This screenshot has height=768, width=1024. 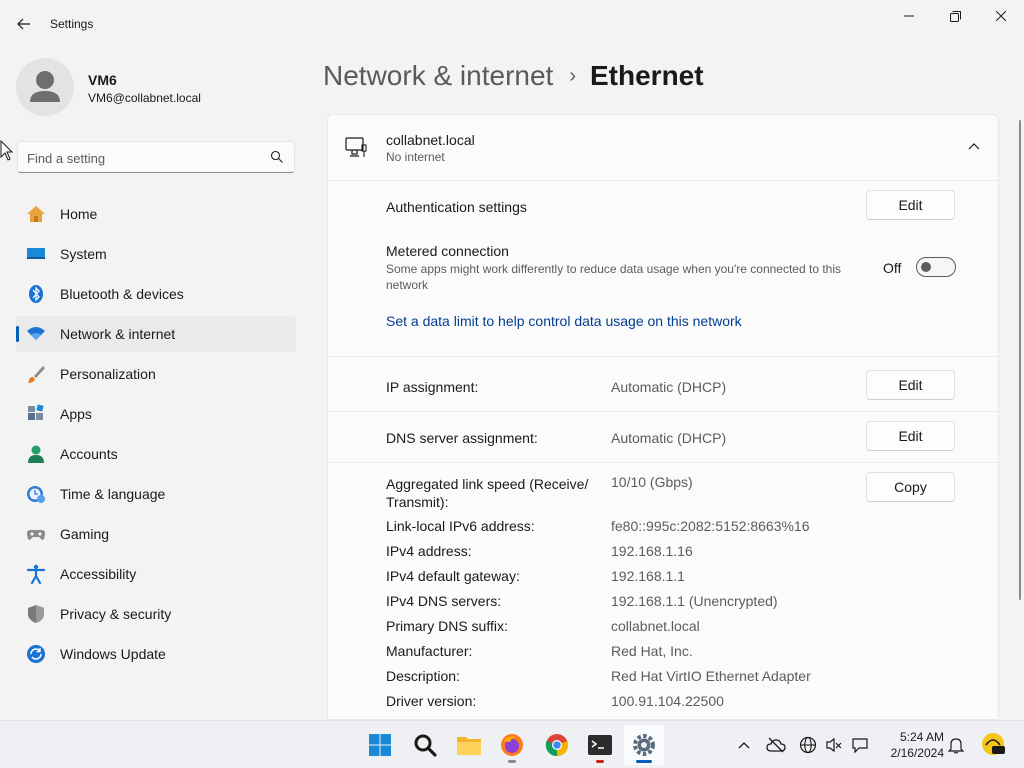 What do you see at coordinates (993, 744) in the screenshot?
I see `copilot-button` at bounding box center [993, 744].